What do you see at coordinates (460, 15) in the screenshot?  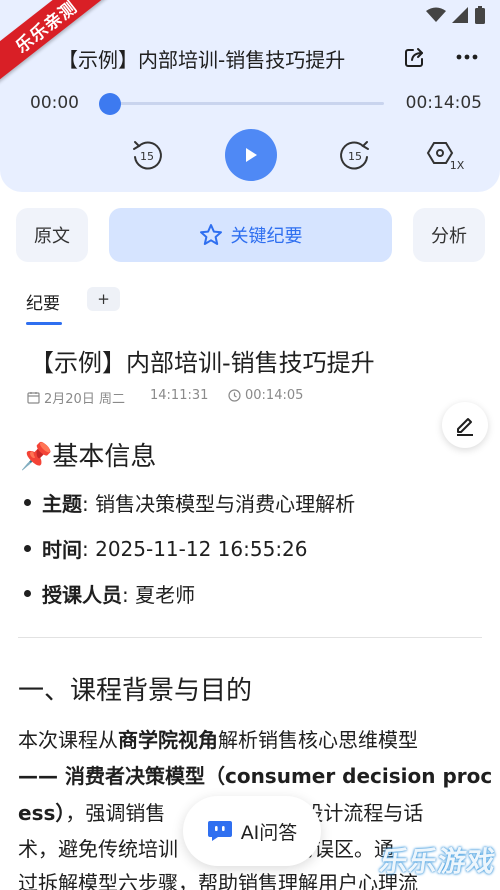 I see `signal-icon` at bounding box center [460, 15].